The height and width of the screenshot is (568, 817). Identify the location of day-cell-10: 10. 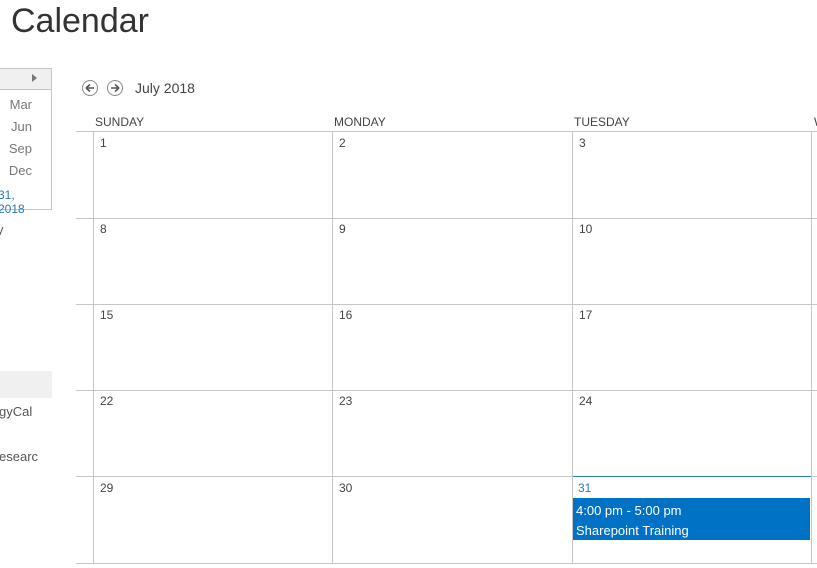
(585, 229).